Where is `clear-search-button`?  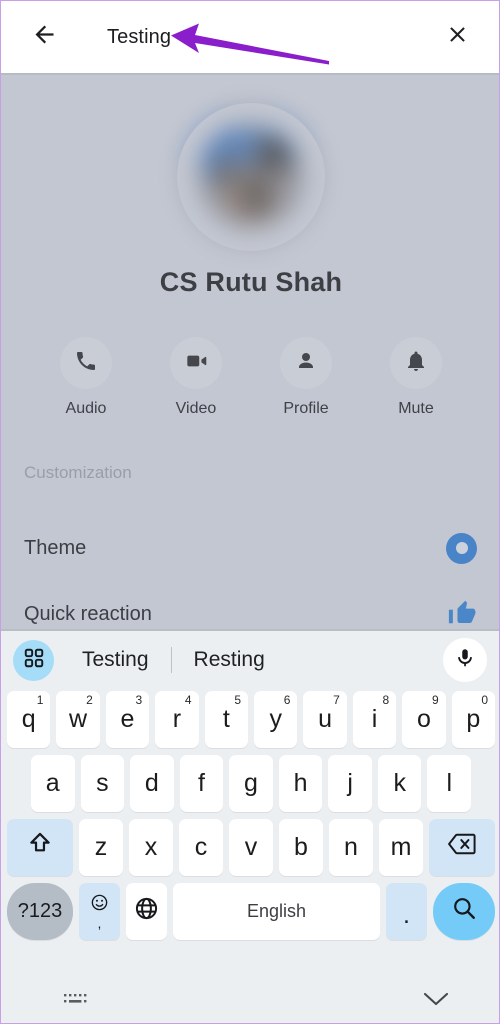
clear-search-button is located at coordinates (457, 37).